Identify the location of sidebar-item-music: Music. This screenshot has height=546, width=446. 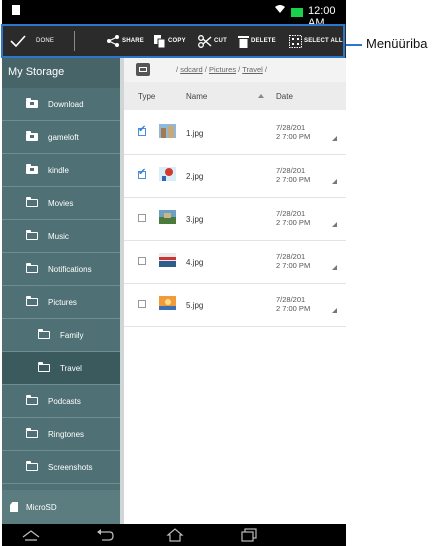
(61, 236).